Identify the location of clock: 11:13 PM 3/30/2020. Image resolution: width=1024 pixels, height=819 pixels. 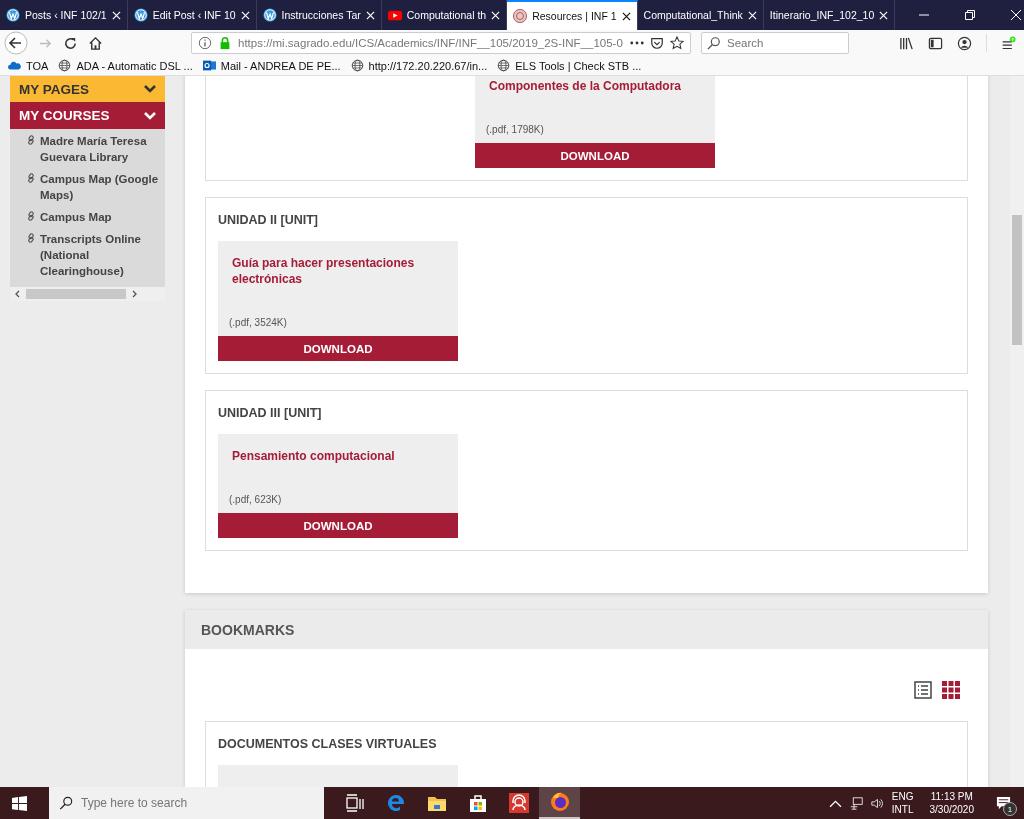
(951, 803).